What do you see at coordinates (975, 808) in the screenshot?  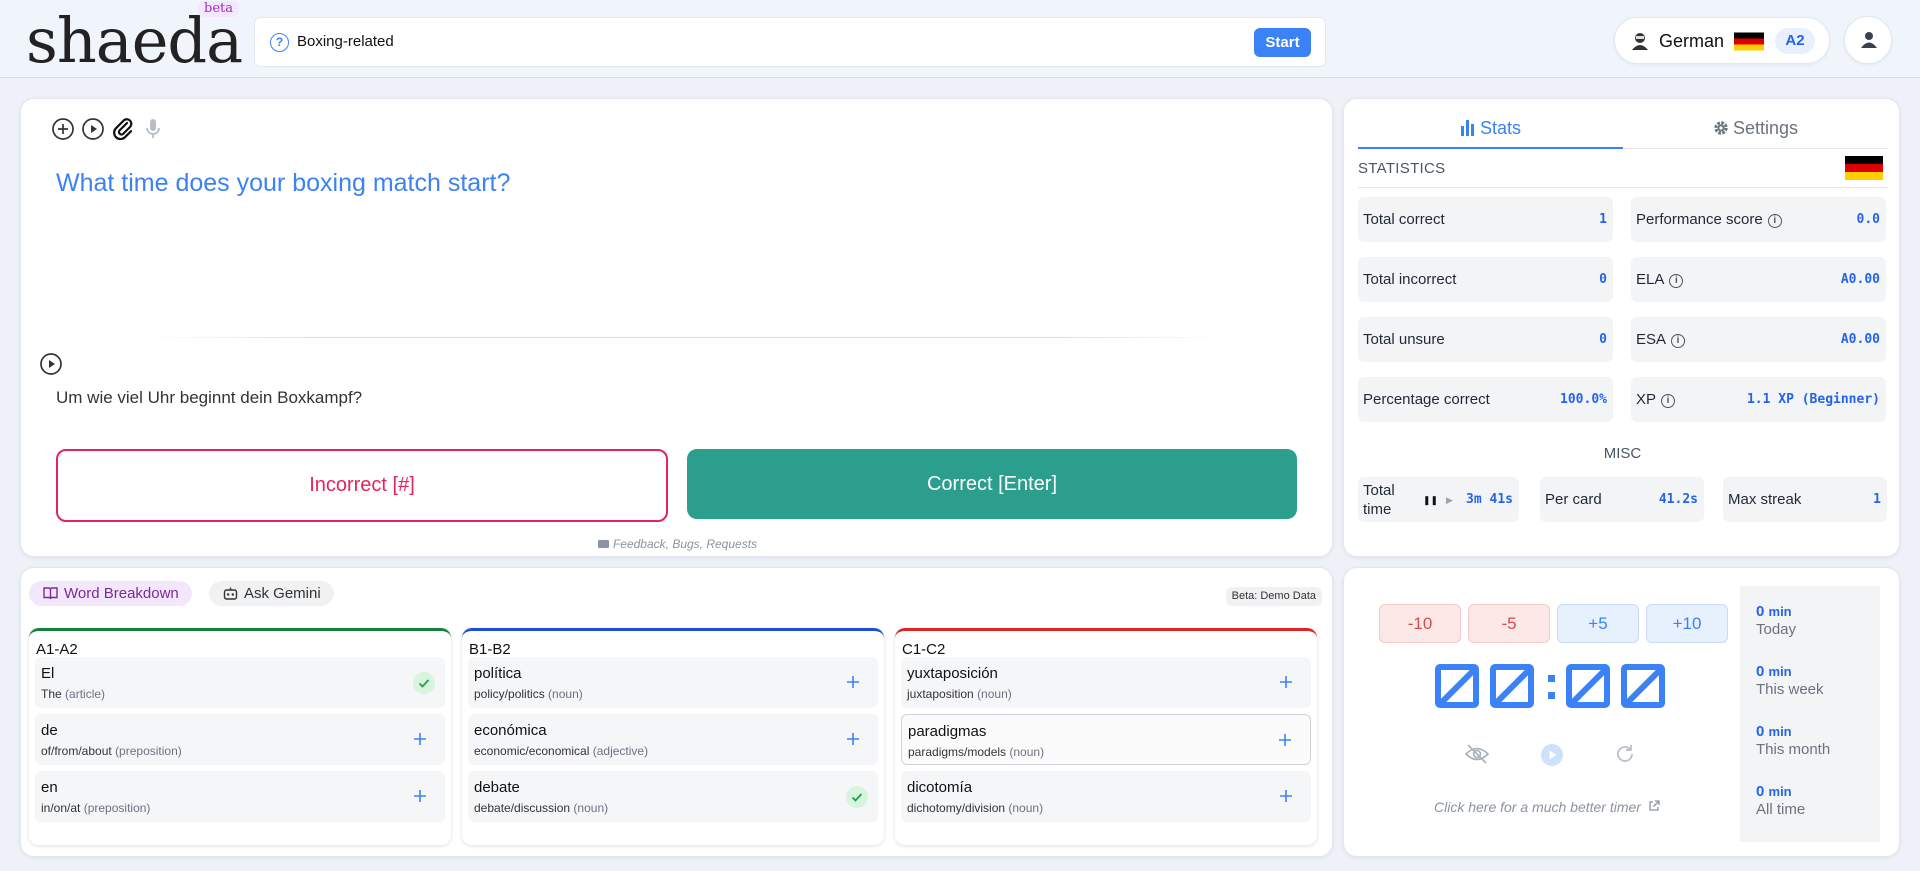 I see `word-translation: dichotomy/division (noun)` at bounding box center [975, 808].